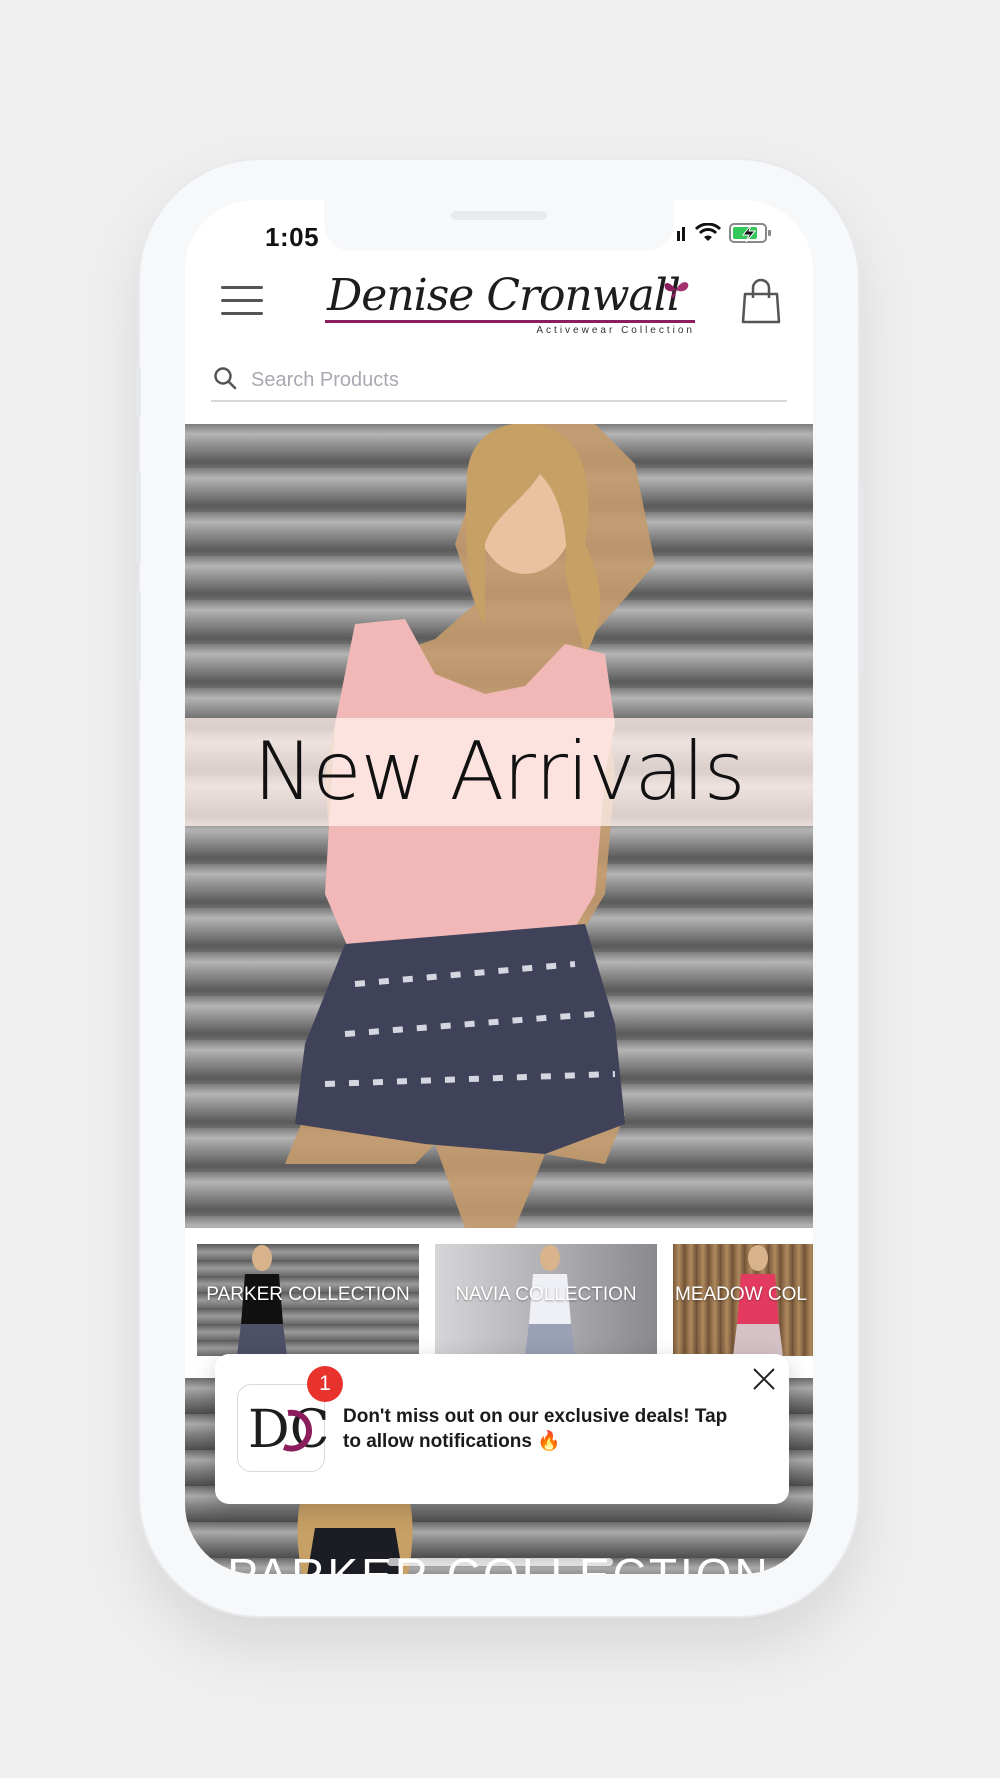 The height and width of the screenshot is (1778, 1000). Describe the element at coordinates (500, 1562) in the screenshot. I see `home-indicator` at that location.